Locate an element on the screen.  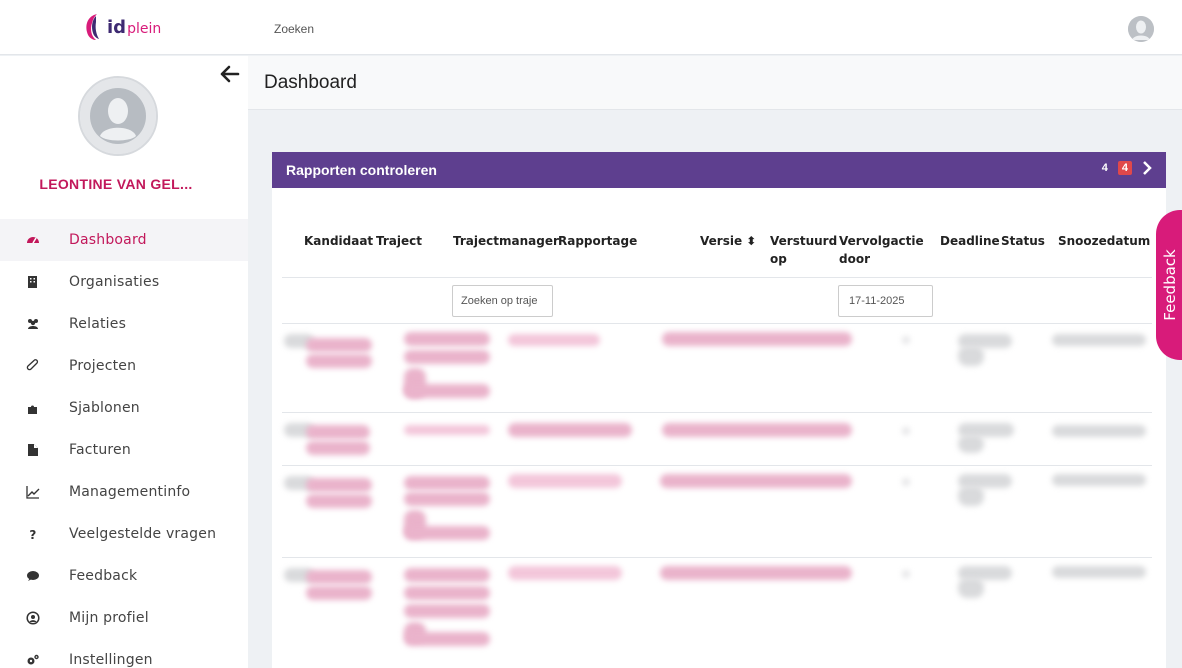
user-avatar-button is located at coordinates (1141, 29).